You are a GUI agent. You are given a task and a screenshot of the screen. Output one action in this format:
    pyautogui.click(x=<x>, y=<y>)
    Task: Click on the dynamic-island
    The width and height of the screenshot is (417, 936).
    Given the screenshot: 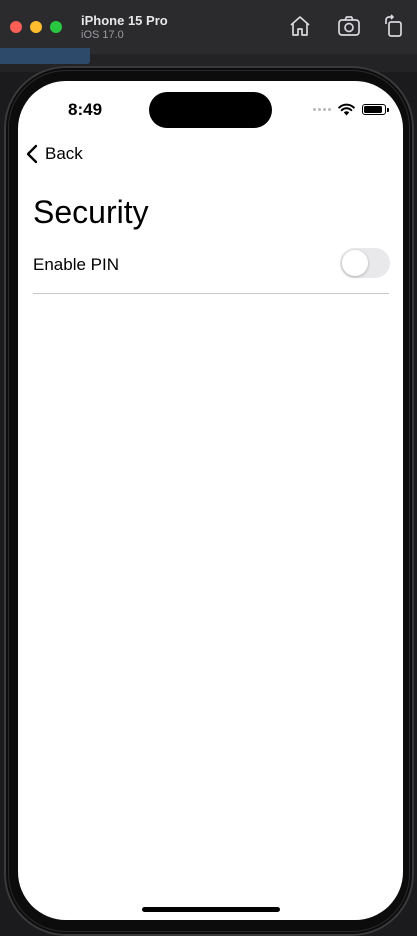 What is the action you would take?
    pyautogui.click(x=210, y=110)
    